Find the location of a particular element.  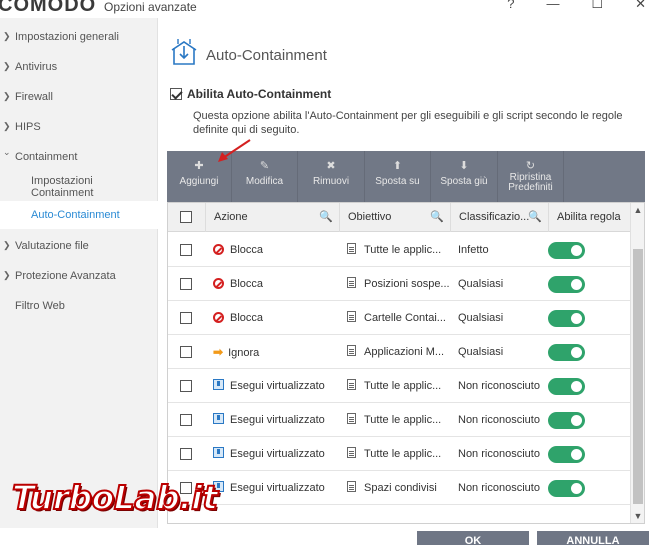

select-all-checkbox is located at coordinates (186, 217).